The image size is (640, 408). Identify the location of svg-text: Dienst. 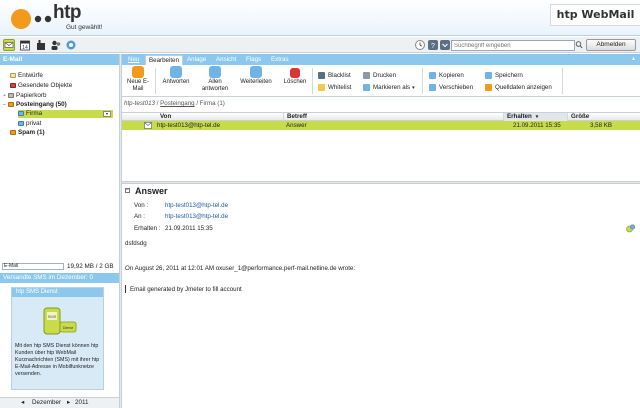
(68, 328).